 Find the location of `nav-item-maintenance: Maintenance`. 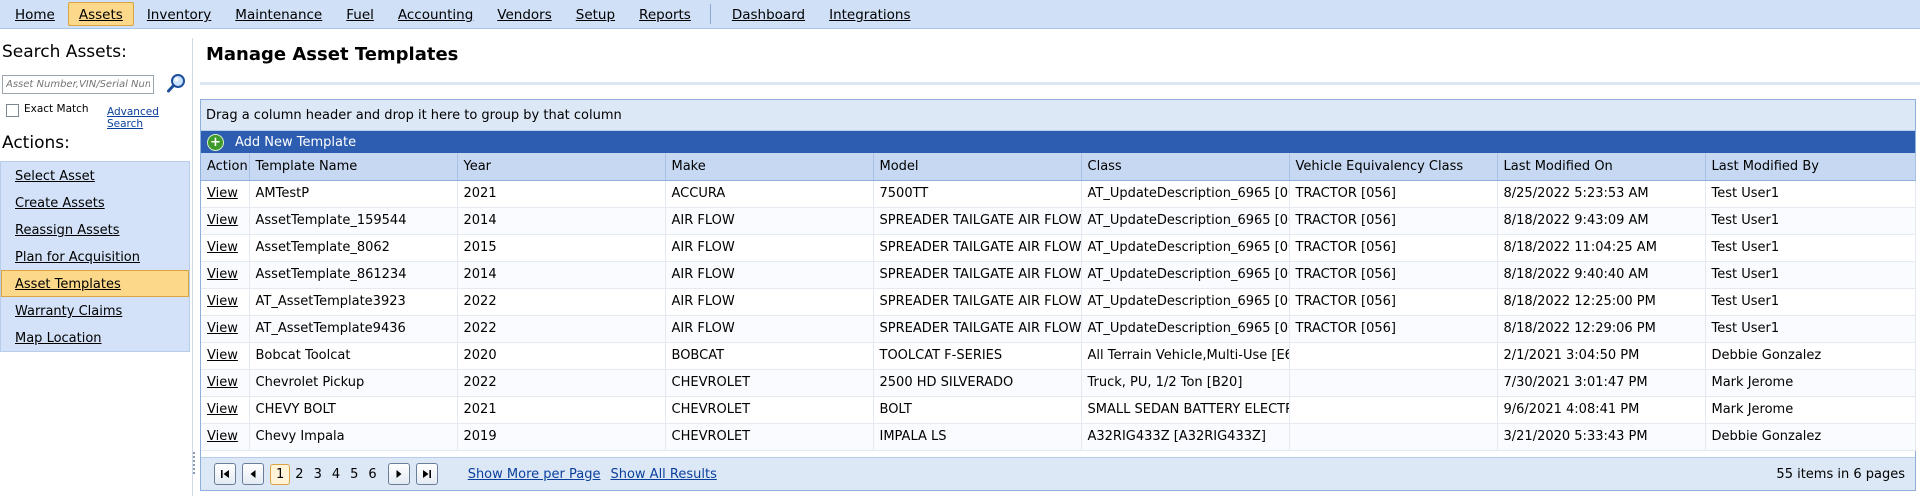

nav-item-maintenance: Maintenance is located at coordinates (278, 14).